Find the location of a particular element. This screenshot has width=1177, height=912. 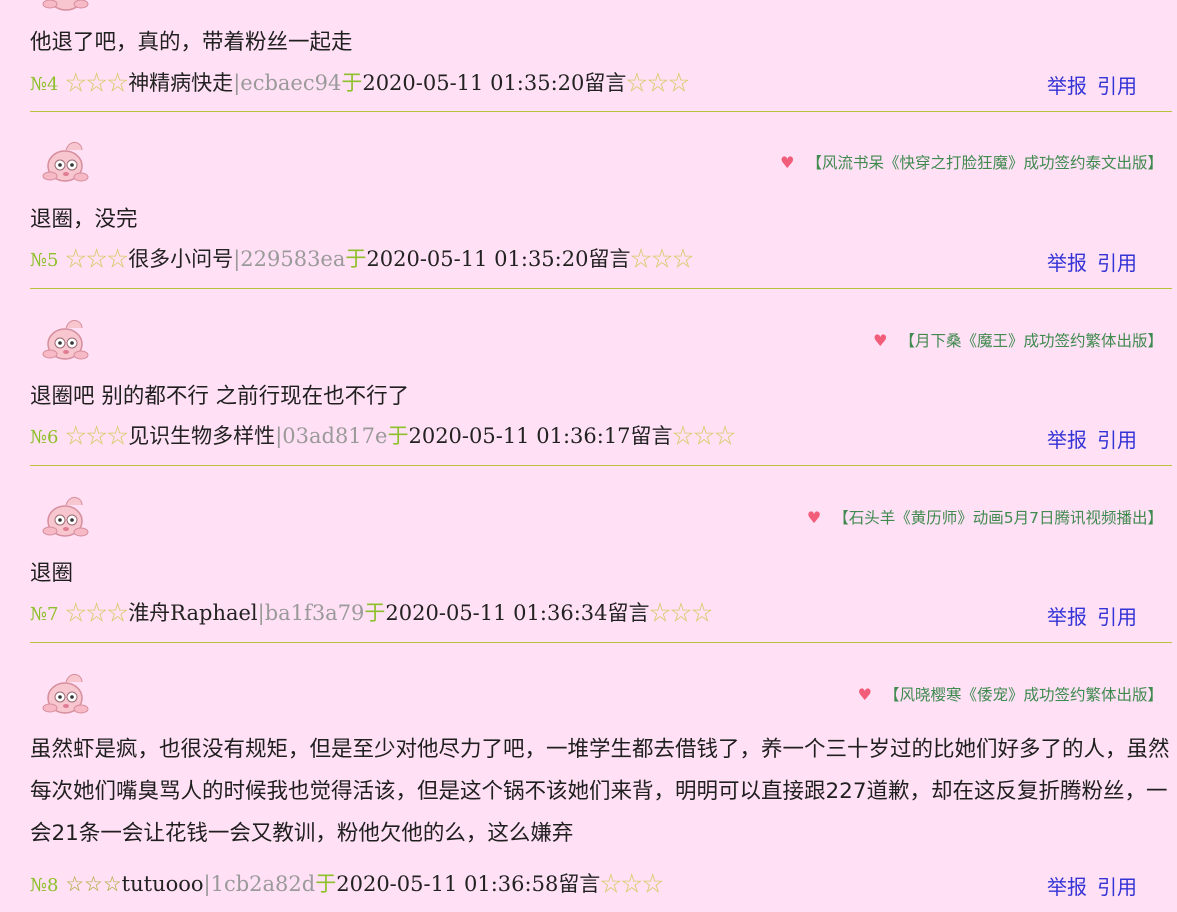

comment-text: 退圈，没完 is located at coordinates (84, 219).